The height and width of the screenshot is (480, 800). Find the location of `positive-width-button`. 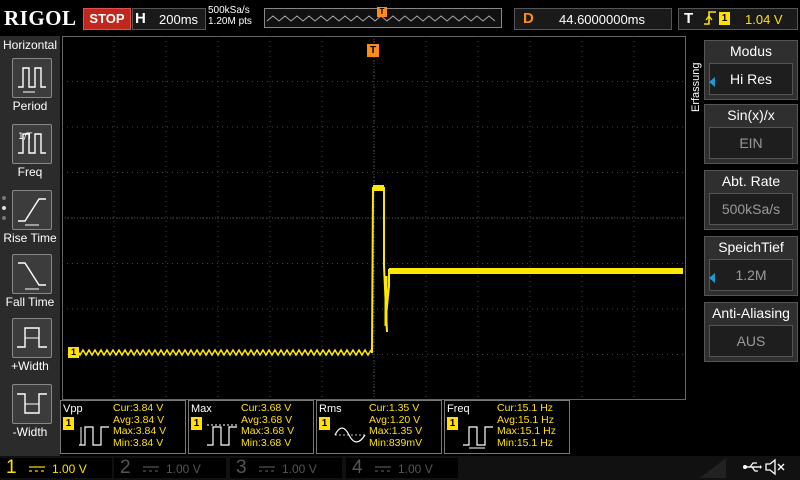

positive-width-button is located at coordinates (32, 338).